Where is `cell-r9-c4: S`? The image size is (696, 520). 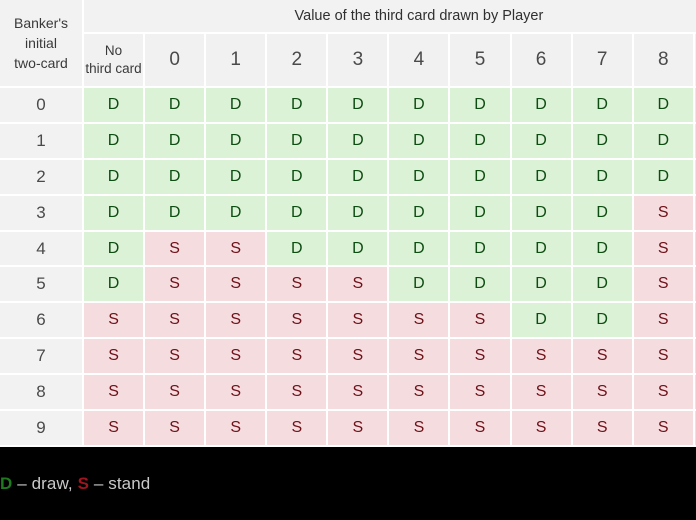 cell-r9-c4: S is located at coordinates (359, 429).